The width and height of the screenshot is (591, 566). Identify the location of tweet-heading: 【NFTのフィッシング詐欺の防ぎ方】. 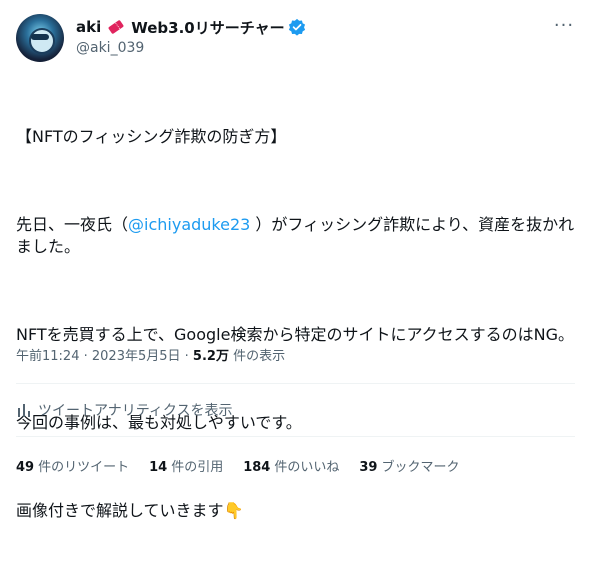
(151, 136).